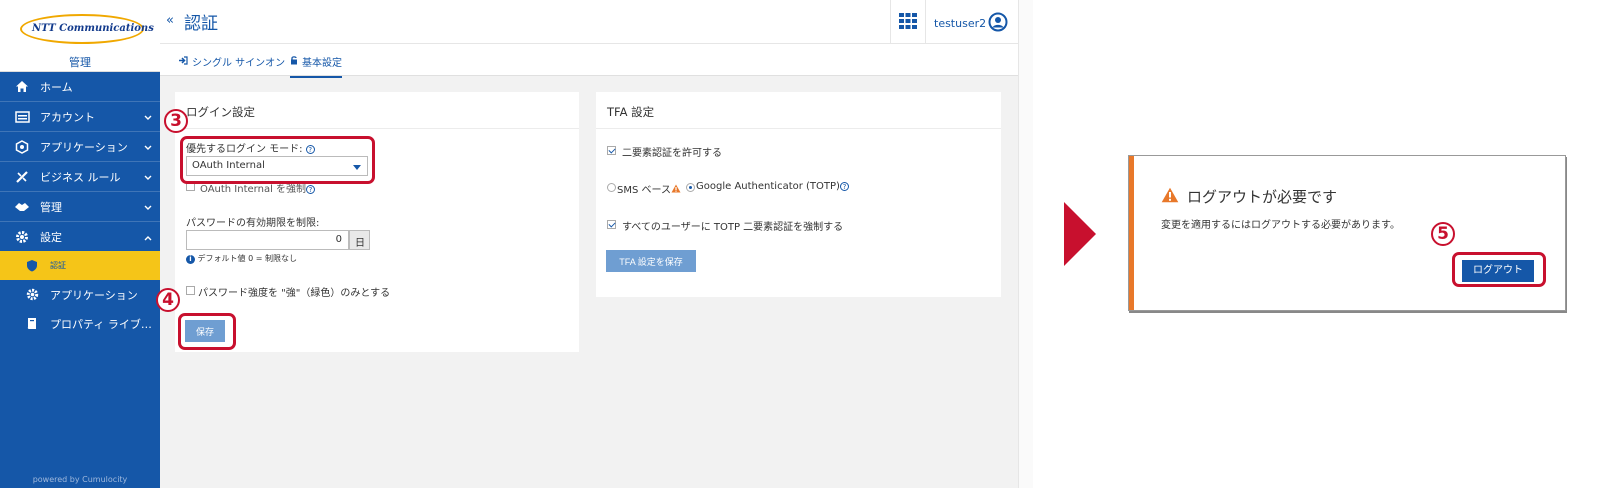 The height and width of the screenshot is (488, 1600). What do you see at coordinates (960, 23) in the screenshot?
I see `username-label: testuser2` at bounding box center [960, 23].